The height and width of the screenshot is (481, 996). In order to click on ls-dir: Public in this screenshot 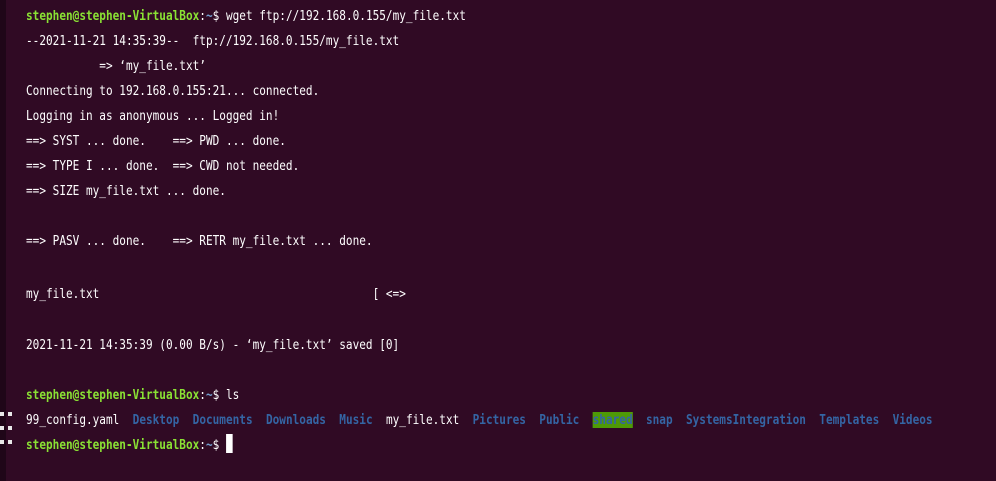, I will do `click(559, 420)`.